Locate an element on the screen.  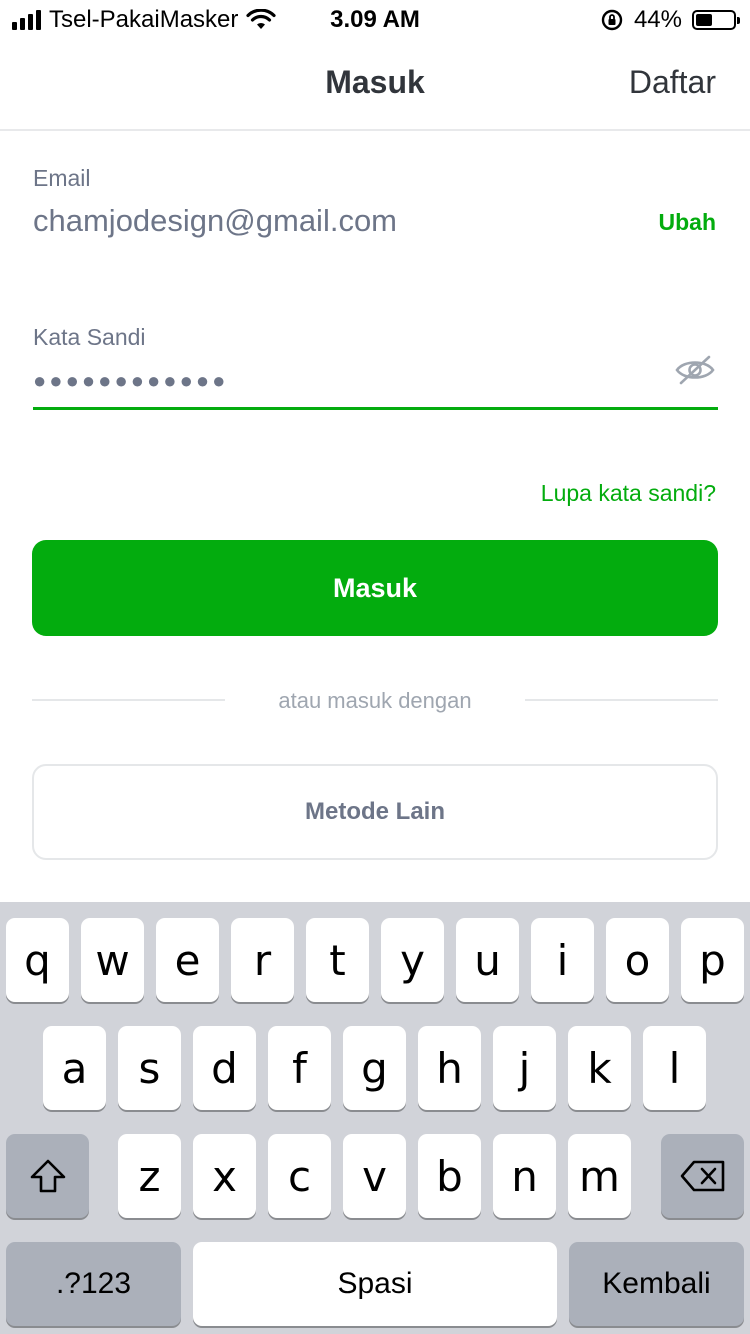
login-button: Masuk is located at coordinates (375, 588).